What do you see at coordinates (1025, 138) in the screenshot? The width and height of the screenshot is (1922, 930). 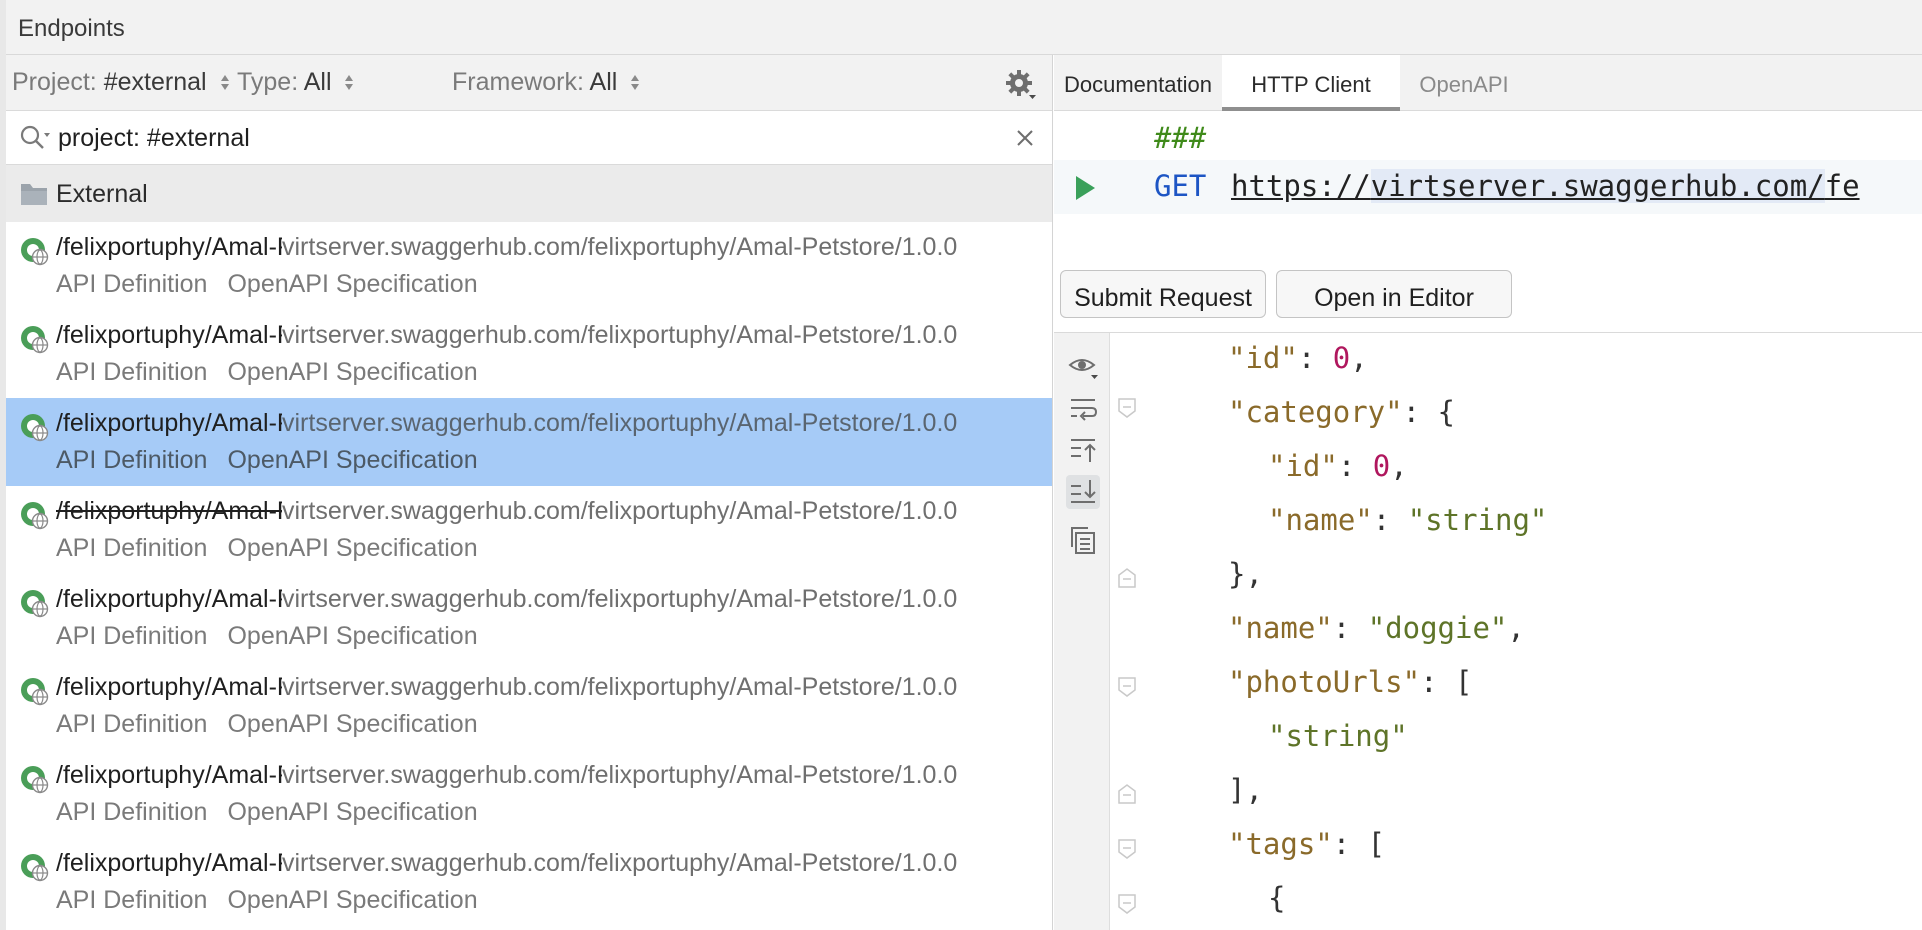 I see `close-icon` at bounding box center [1025, 138].